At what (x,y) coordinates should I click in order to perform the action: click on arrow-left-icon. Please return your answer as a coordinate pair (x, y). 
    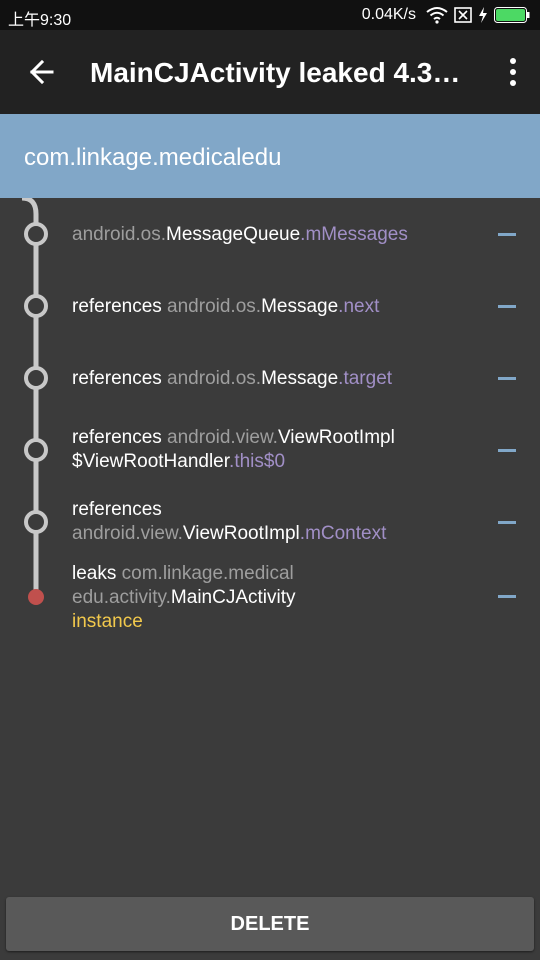
    Looking at the image, I should click on (41, 72).